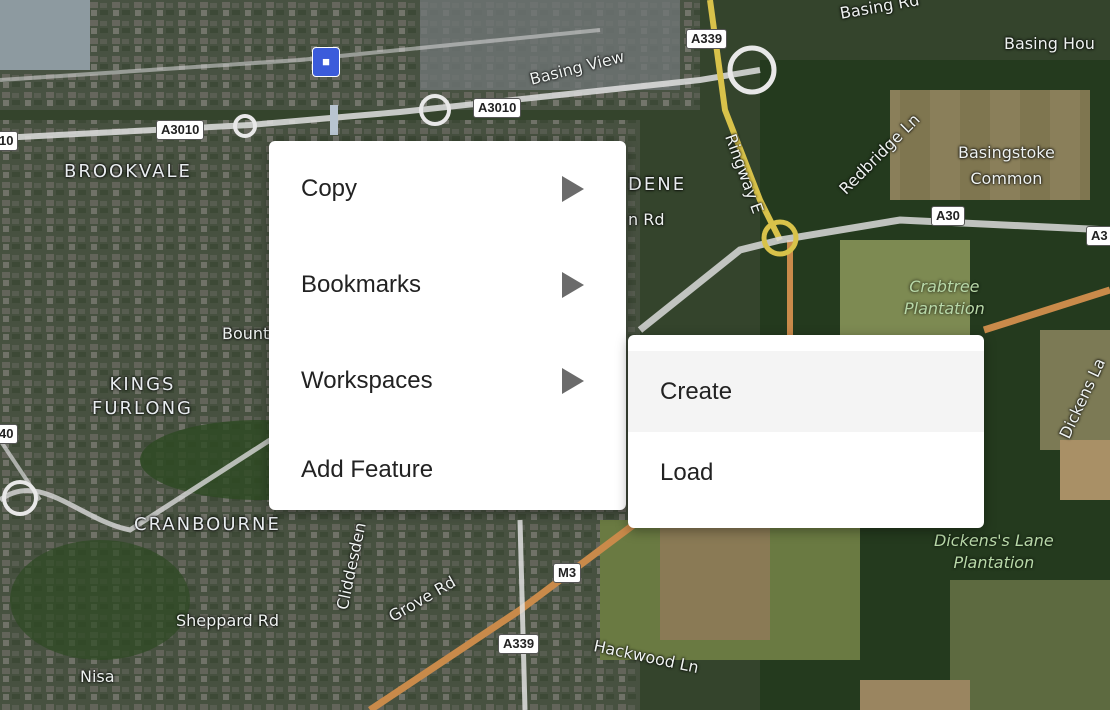 Image resolution: width=1110 pixels, height=710 pixels. Describe the element at coordinates (806, 472) in the screenshot. I see `submenu-item-load: Load` at that location.